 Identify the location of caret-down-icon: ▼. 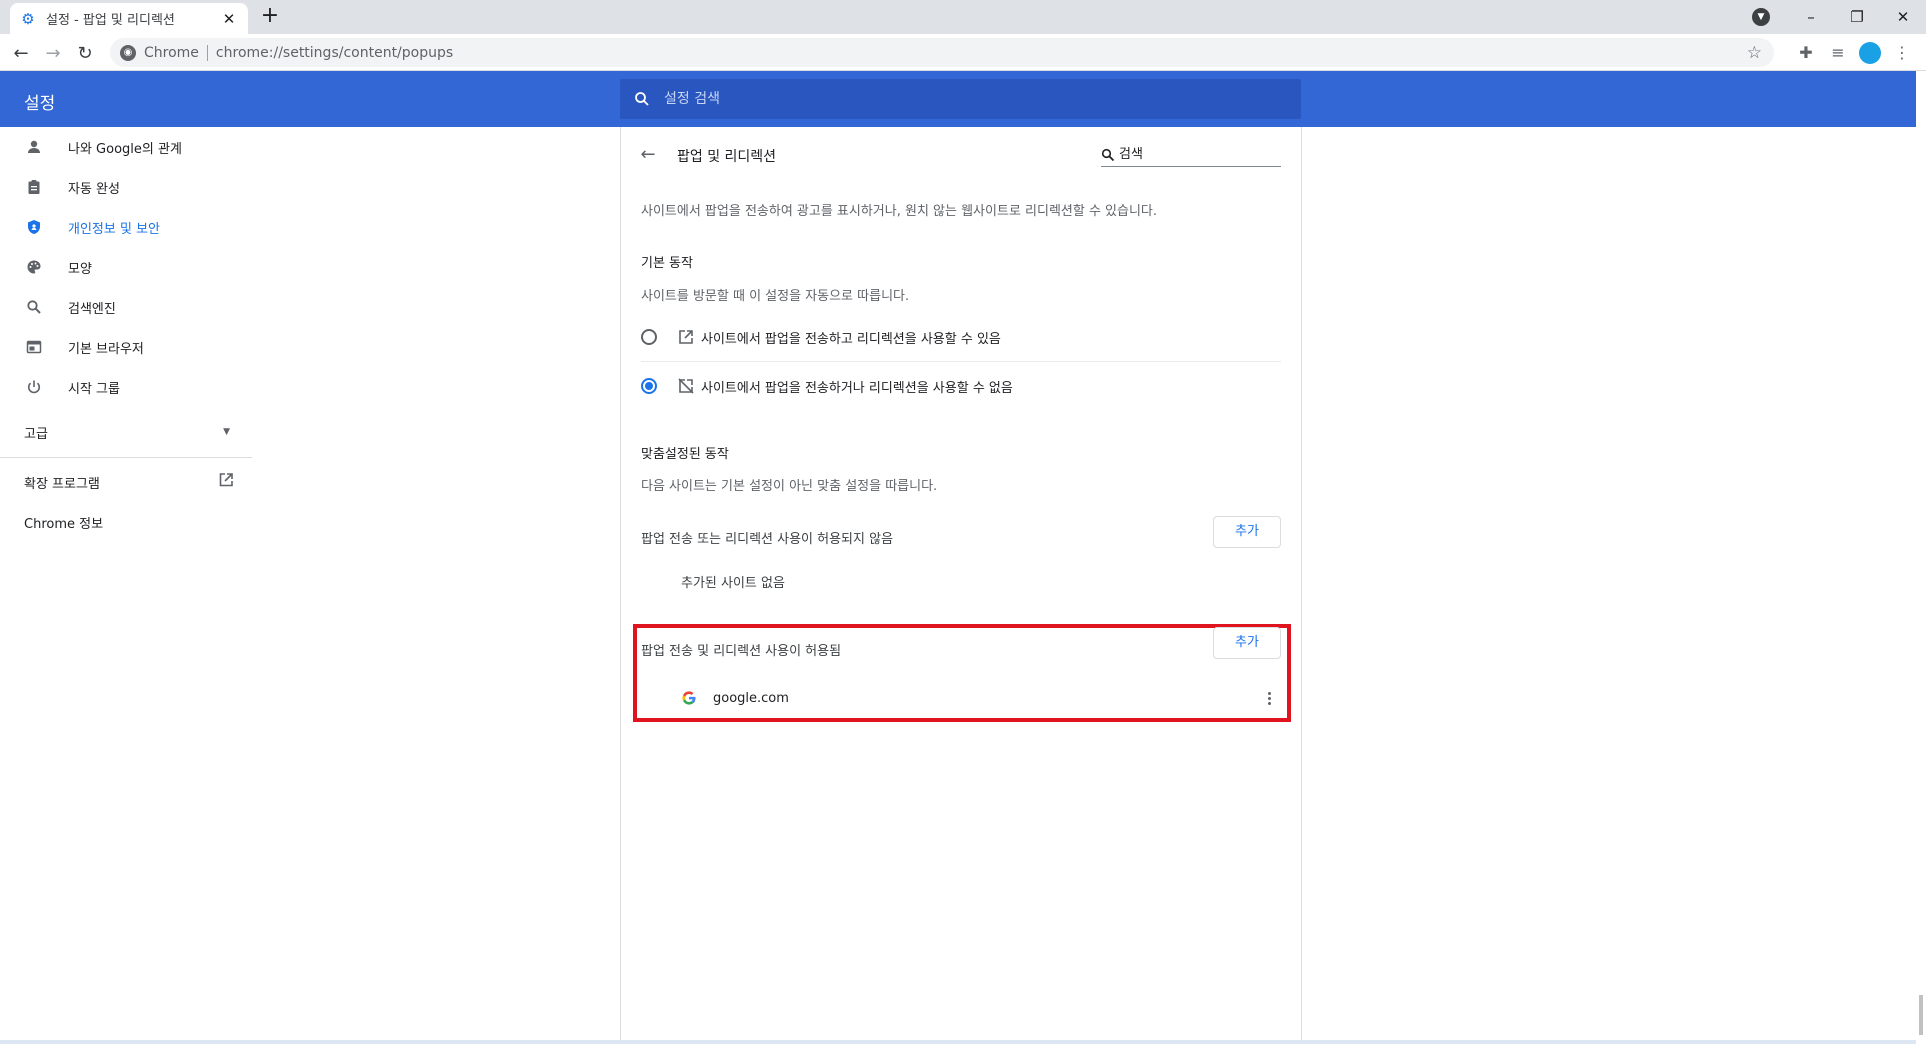
(226, 432).